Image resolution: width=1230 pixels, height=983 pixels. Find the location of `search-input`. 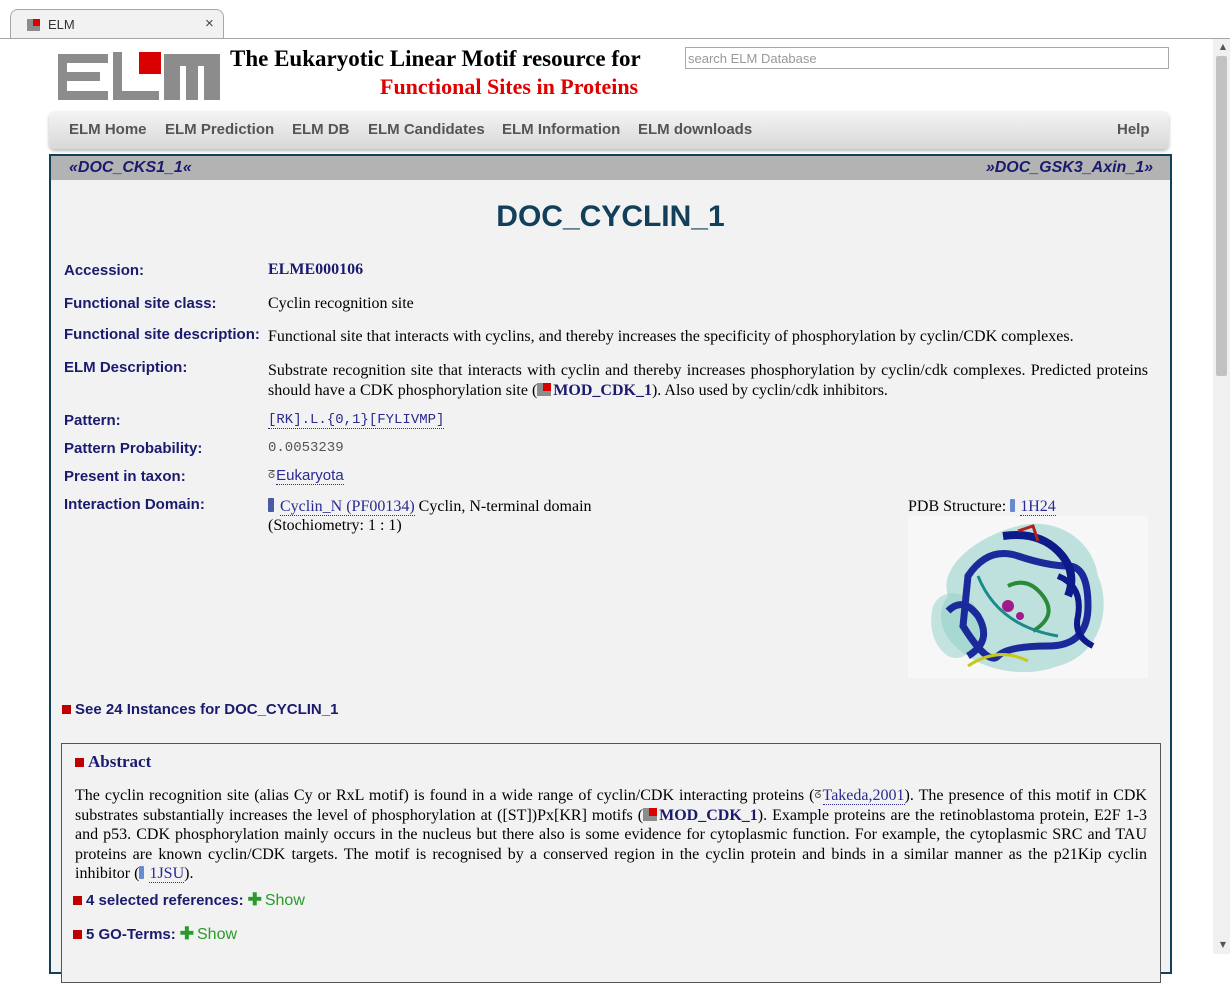

search-input is located at coordinates (927, 58).